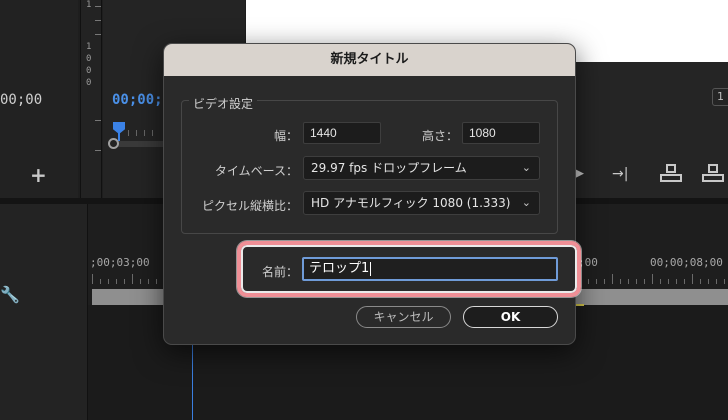 This screenshot has width=728, height=420. I want to click on timebase-select: 29.97 fps ドロップフレーム ⌄, so click(421, 168).